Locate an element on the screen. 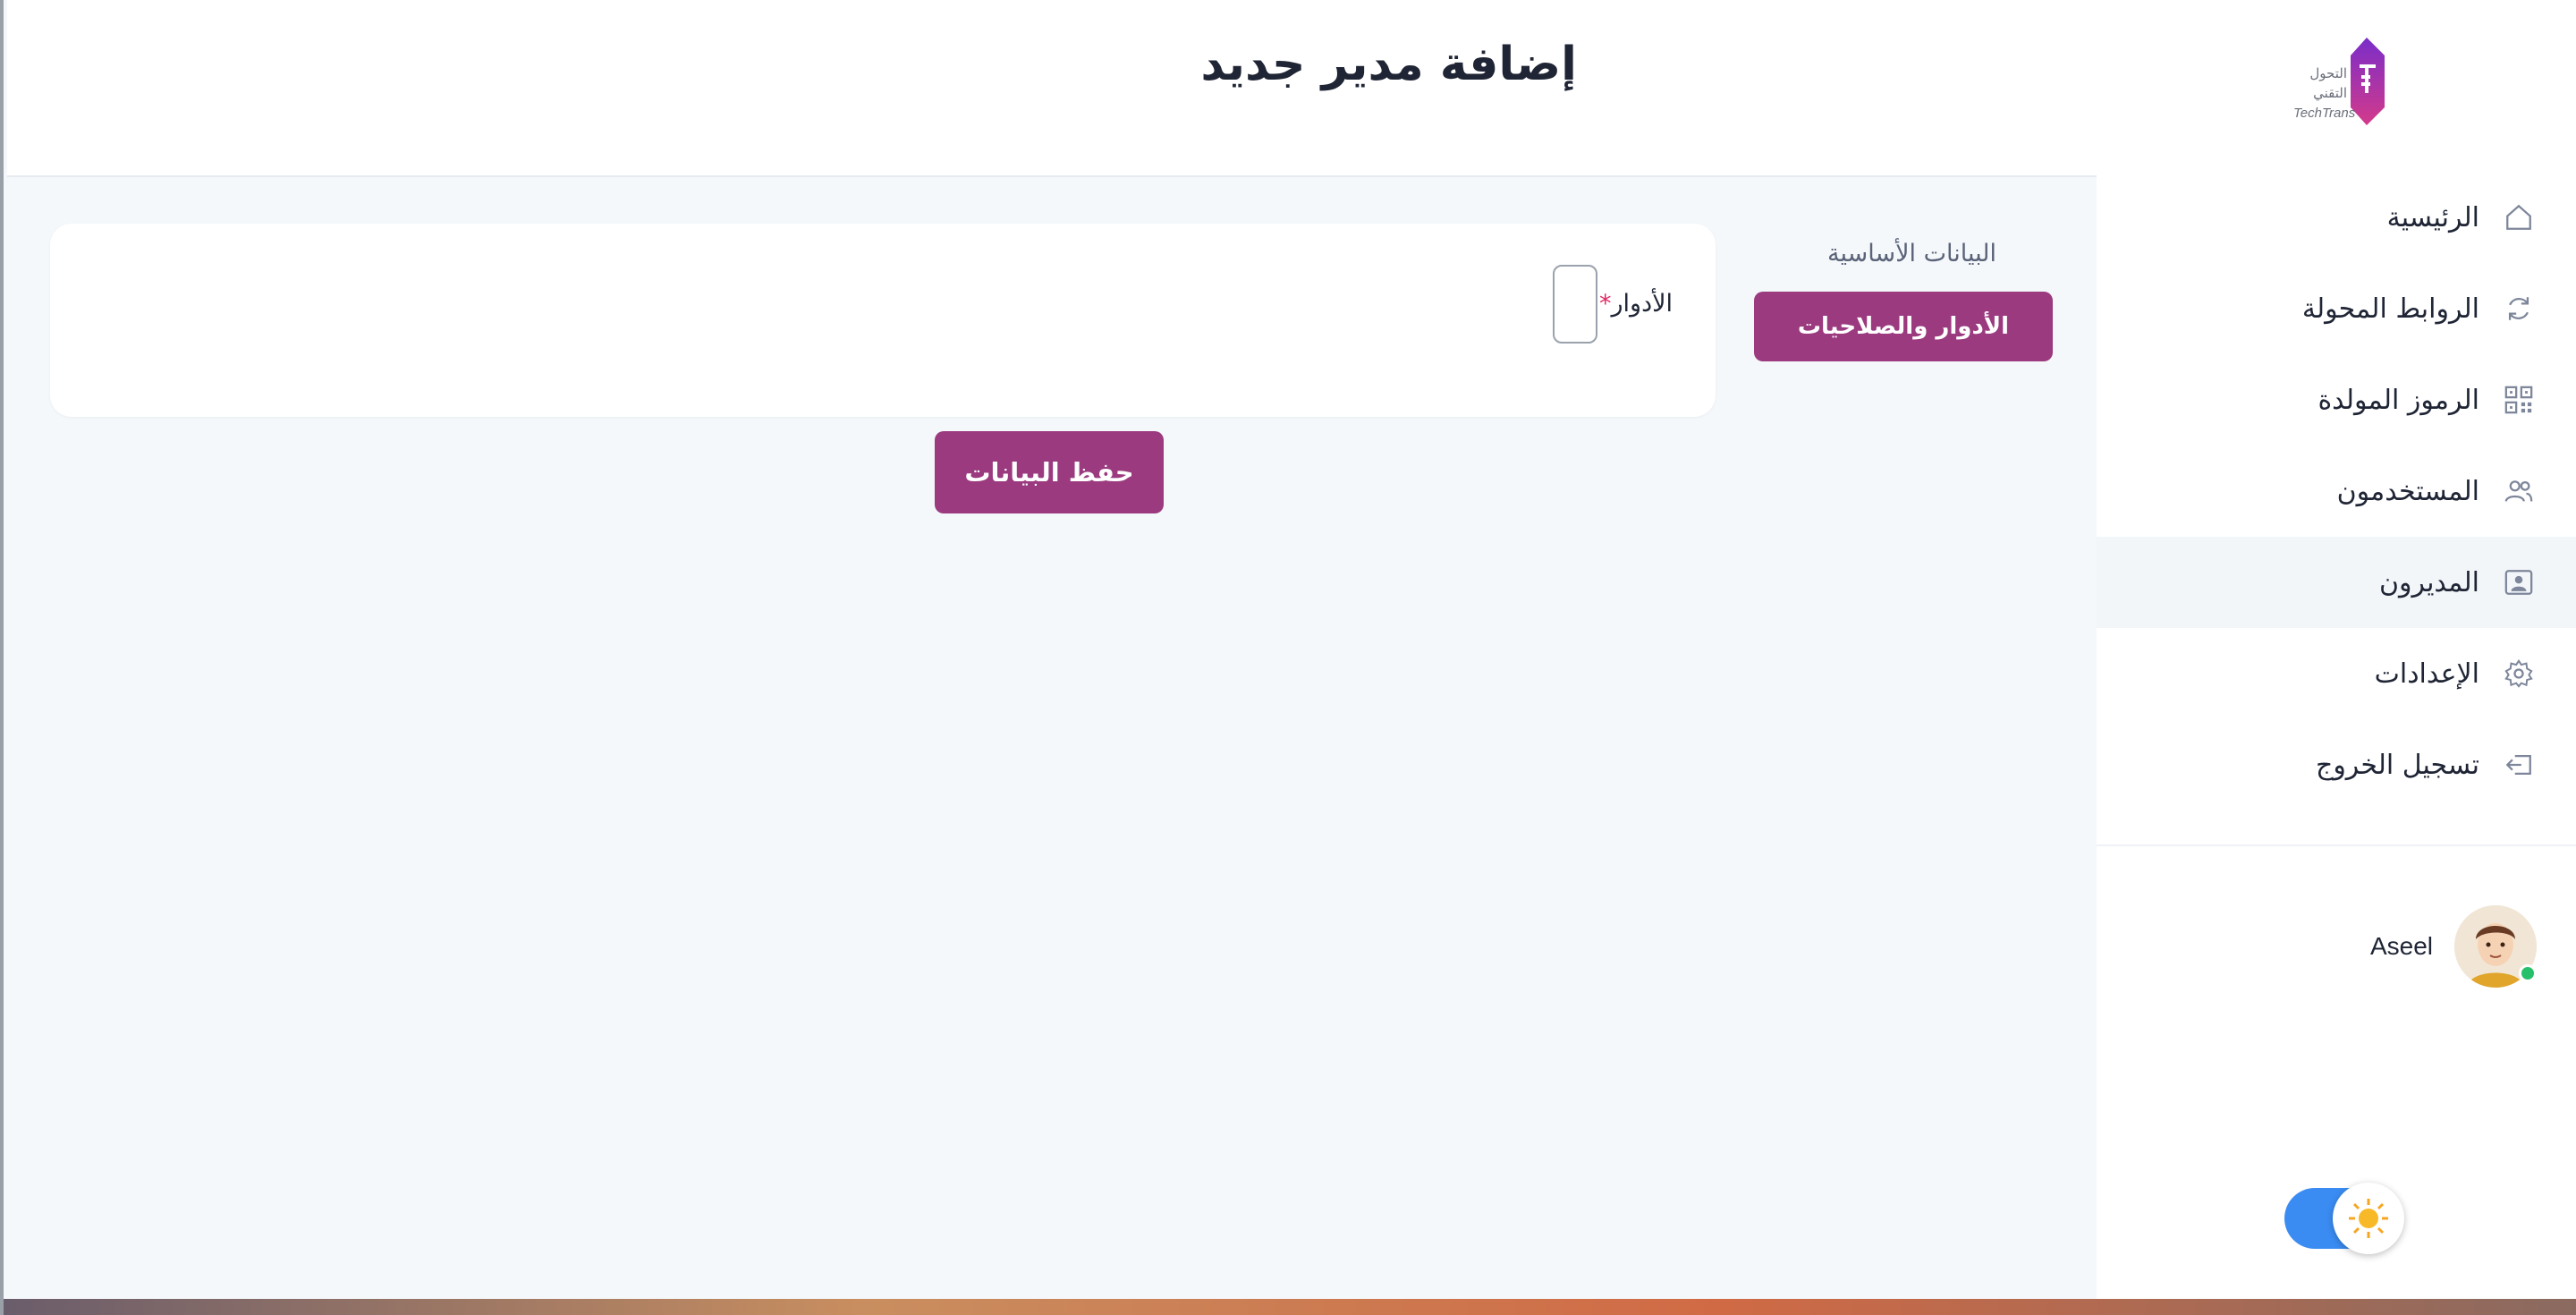 Image resolution: width=2576 pixels, height=1315 pixels. toggle-knob is located at coordinates (2368, 1218).